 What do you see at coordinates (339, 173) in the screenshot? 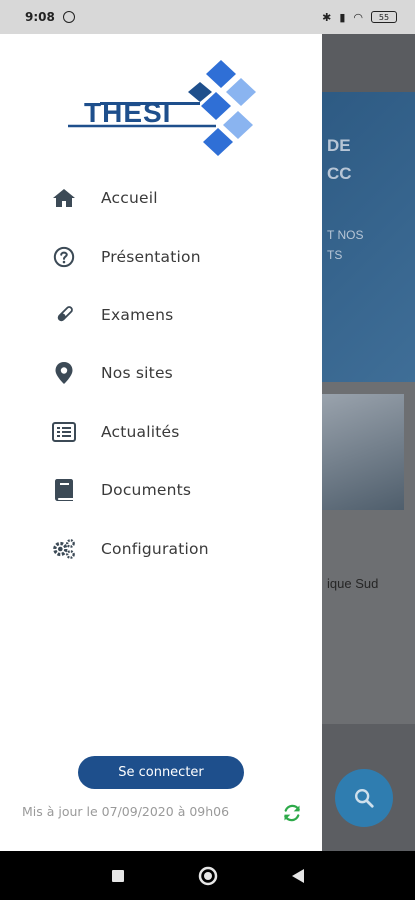
I see `hero-text-line2: CC` at bounding box center [339, 173].